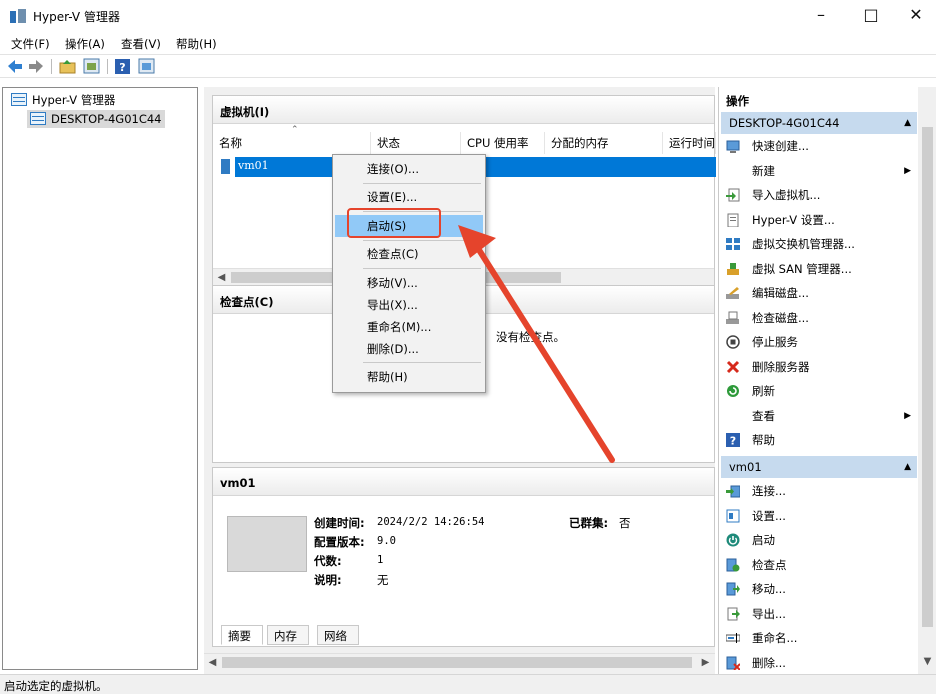 This screenshot has width=936, height=694. I want to click on status-bar: 启动选定的虚拟机。, so click(468, 684).